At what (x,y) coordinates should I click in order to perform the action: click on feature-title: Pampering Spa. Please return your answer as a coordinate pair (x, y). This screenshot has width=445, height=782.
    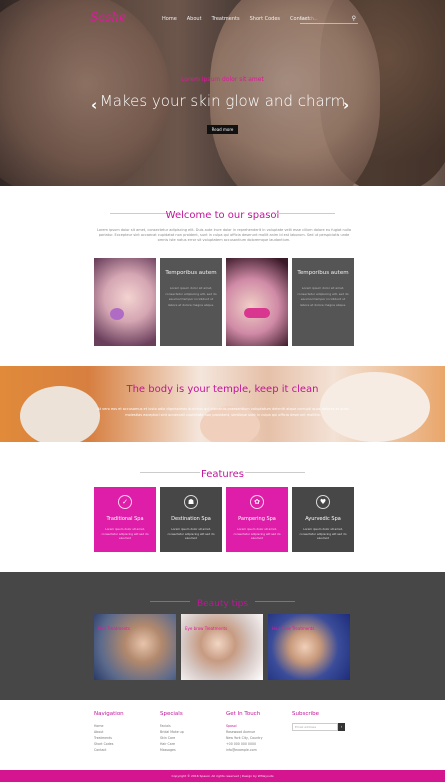
    Looking at the image, I should click on (257, 519).